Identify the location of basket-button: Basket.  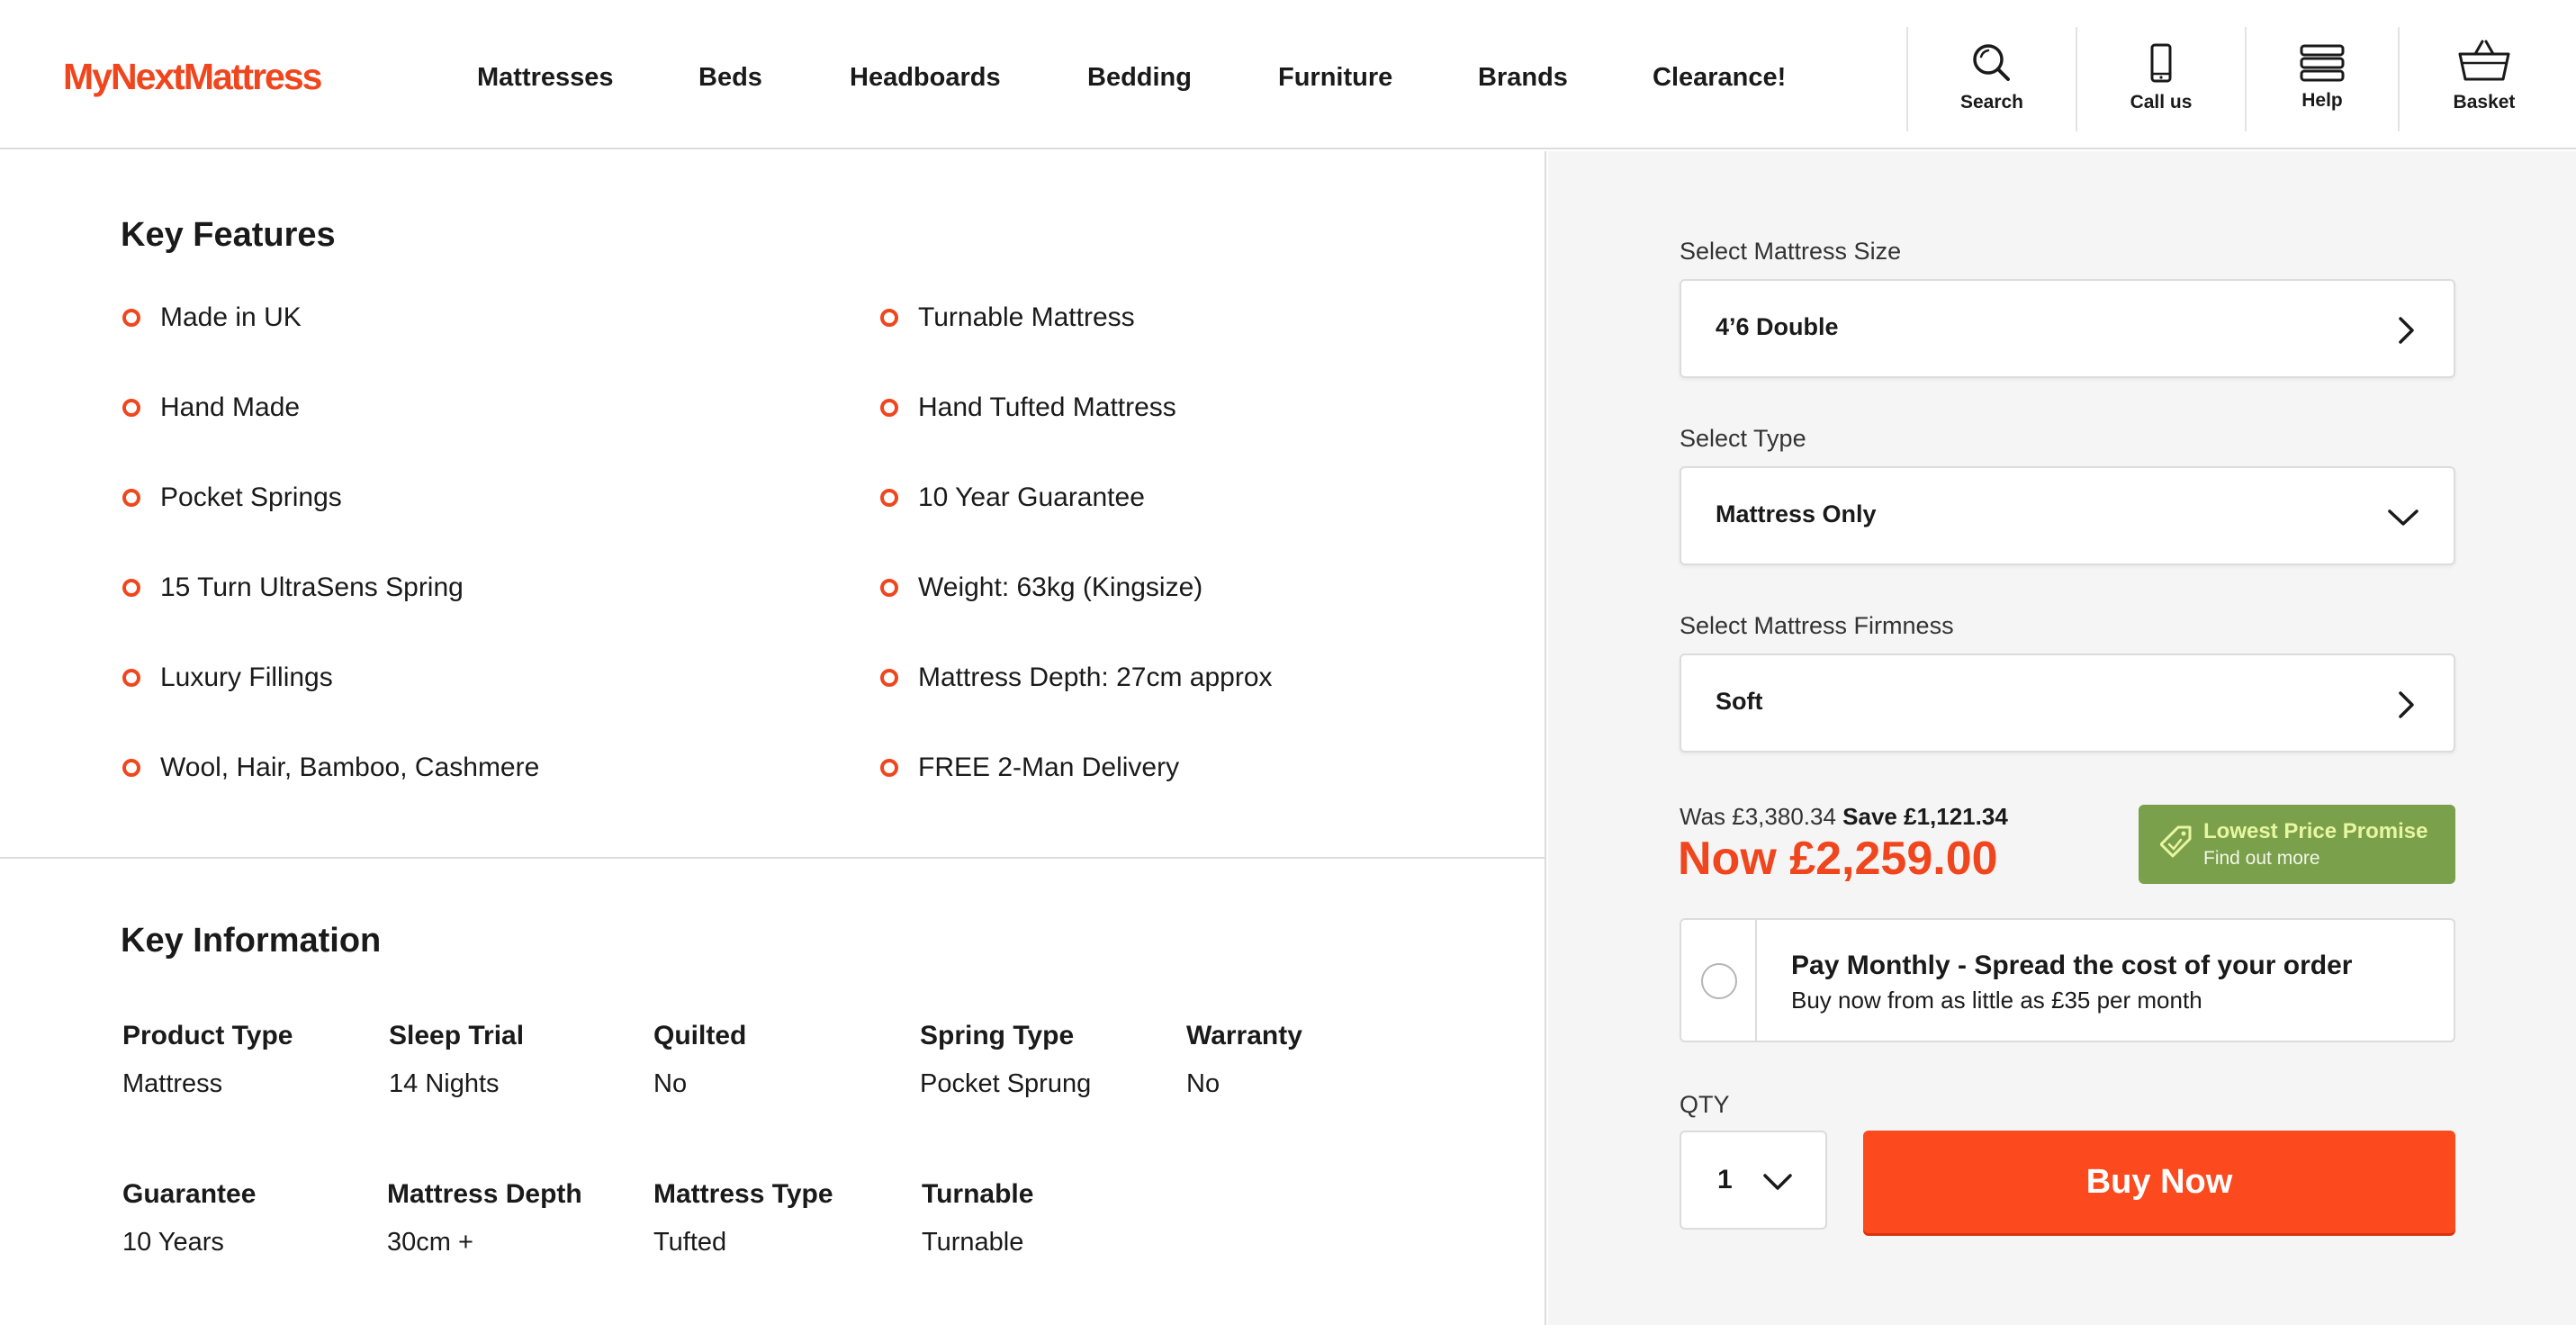
(2483, 79).